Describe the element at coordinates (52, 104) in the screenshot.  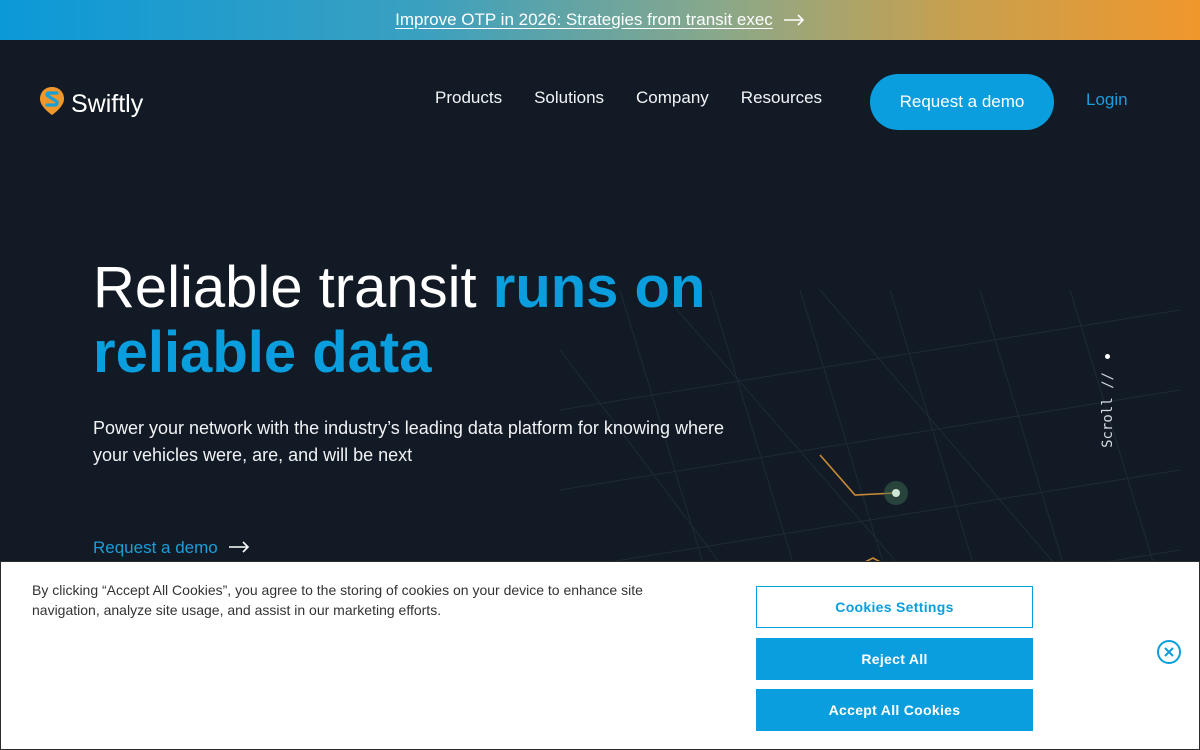
I see `swiftly-pin-icon` at that location.